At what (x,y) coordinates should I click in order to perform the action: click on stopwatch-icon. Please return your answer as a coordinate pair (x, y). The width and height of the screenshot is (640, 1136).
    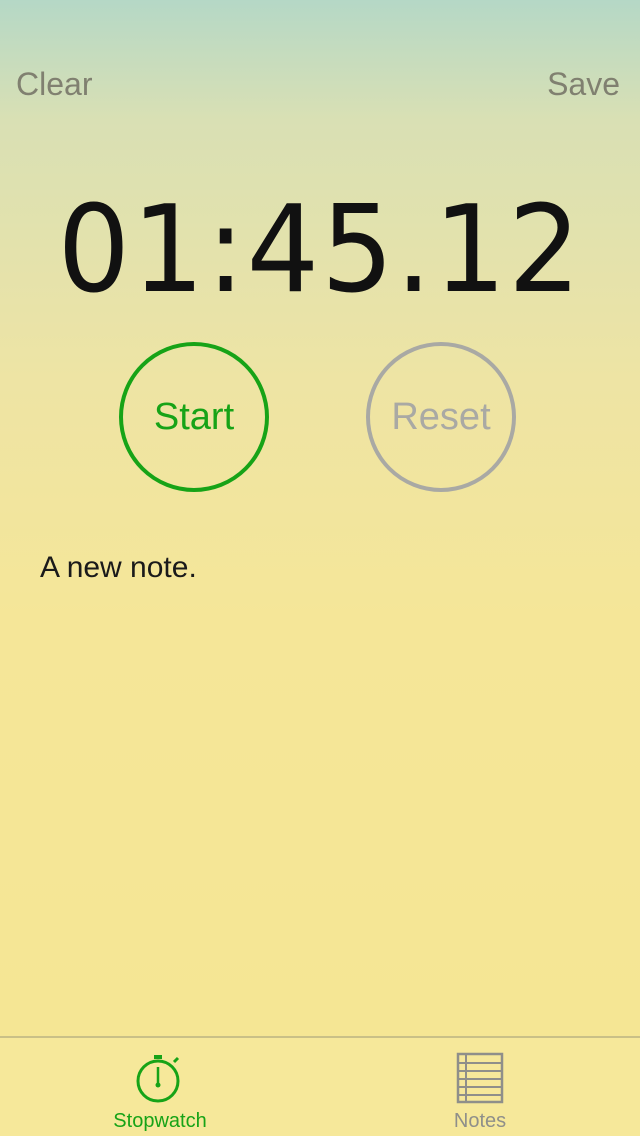
    Looking at the image, I should click on (158, 1079).